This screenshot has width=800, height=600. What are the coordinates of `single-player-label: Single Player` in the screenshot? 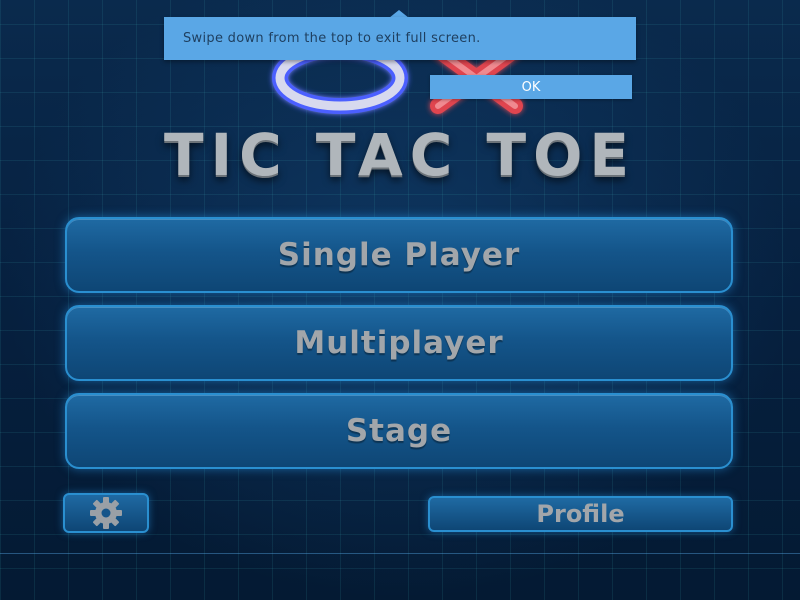 It's located at (399, 255).